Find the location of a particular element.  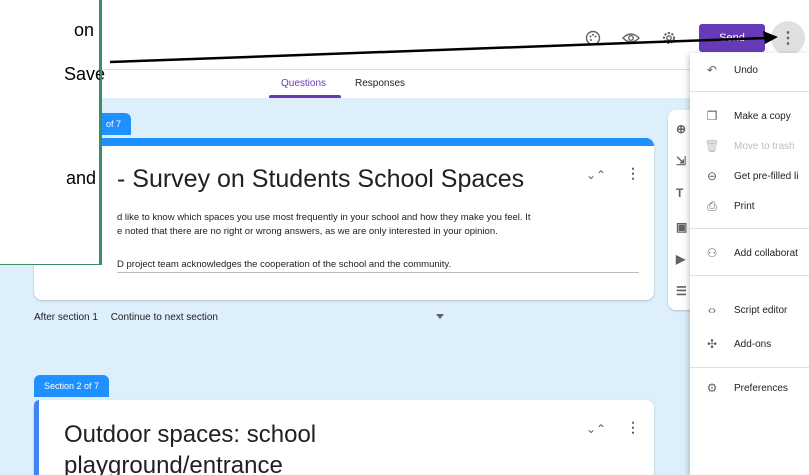

menu-item-label: Preferences is located at coordinates (761, 388).